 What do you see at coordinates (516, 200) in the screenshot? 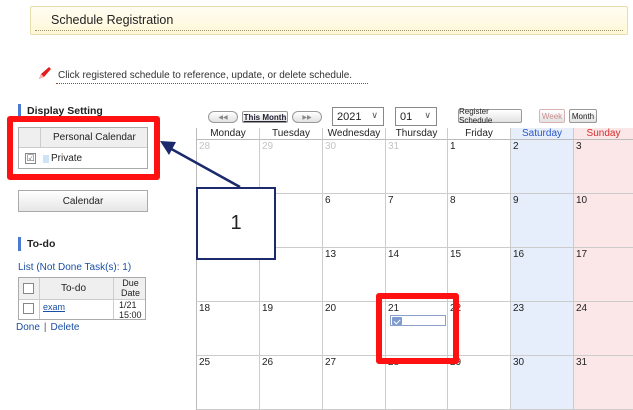
I see `day-number: 9` at bounding box center [516, 200].